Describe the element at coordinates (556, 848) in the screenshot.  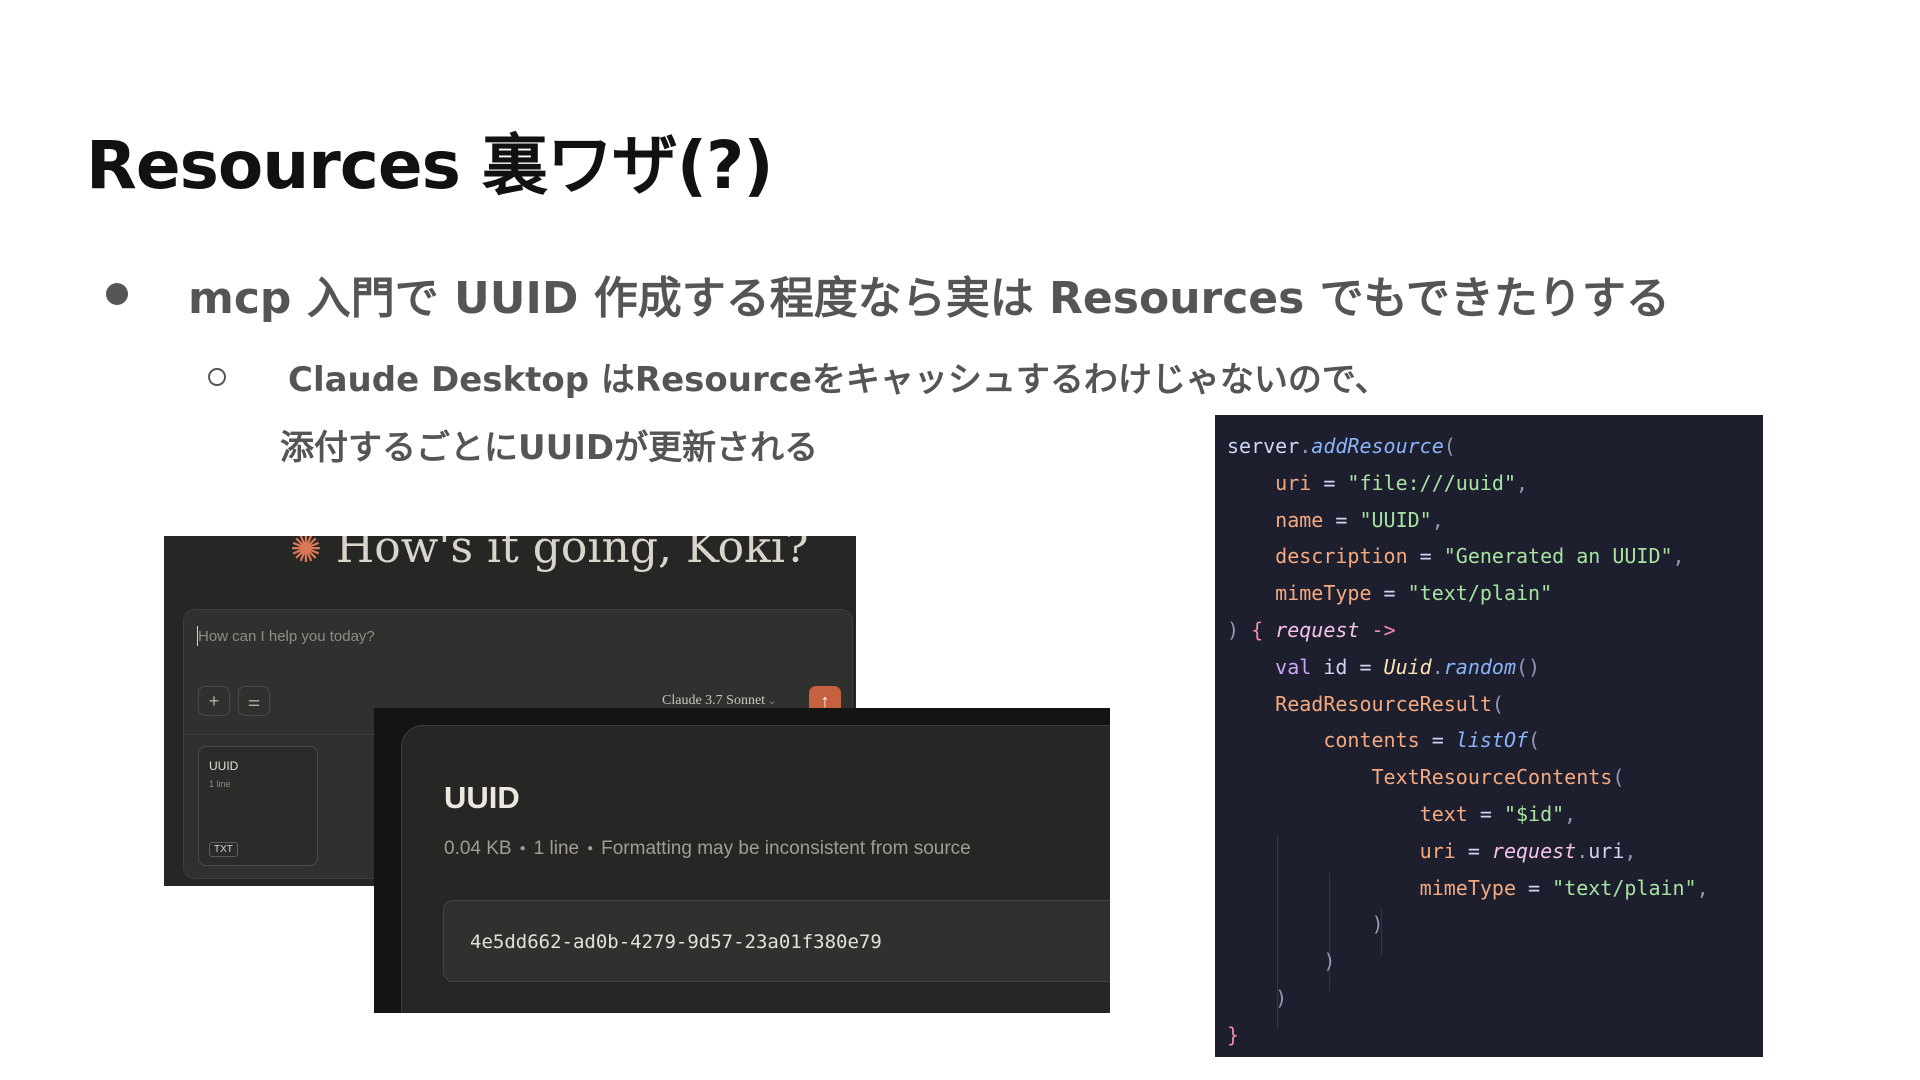
I see `preview-lines: 1 line` at that location.